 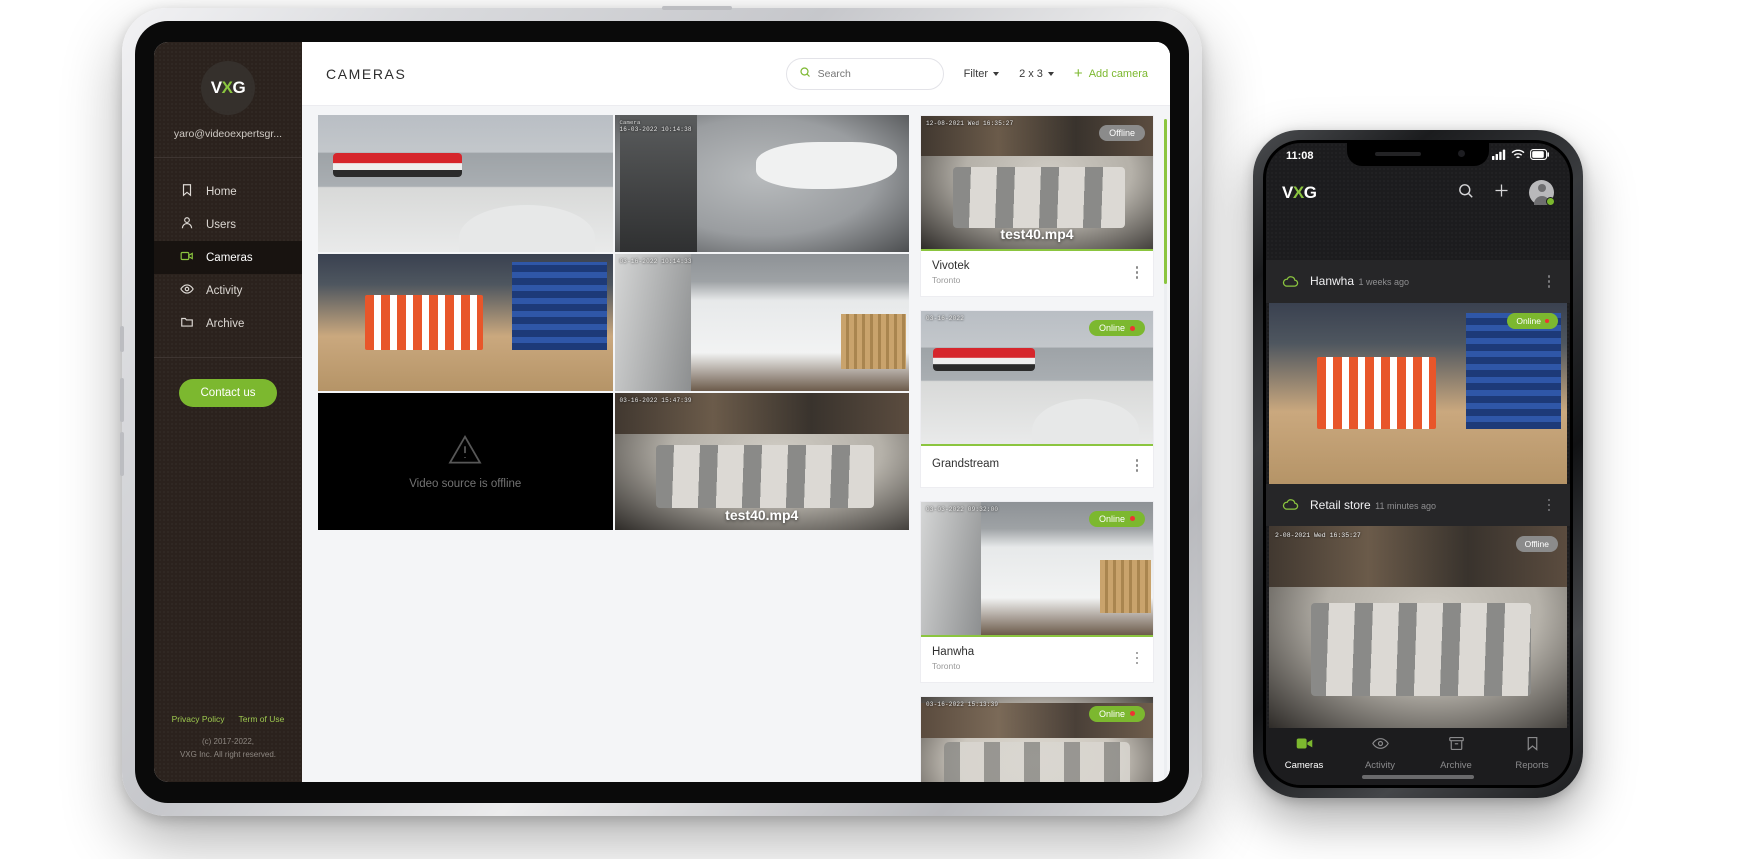 I want to click on timestamp-overlay: 03-16-2022, so click(x=945, y=318).